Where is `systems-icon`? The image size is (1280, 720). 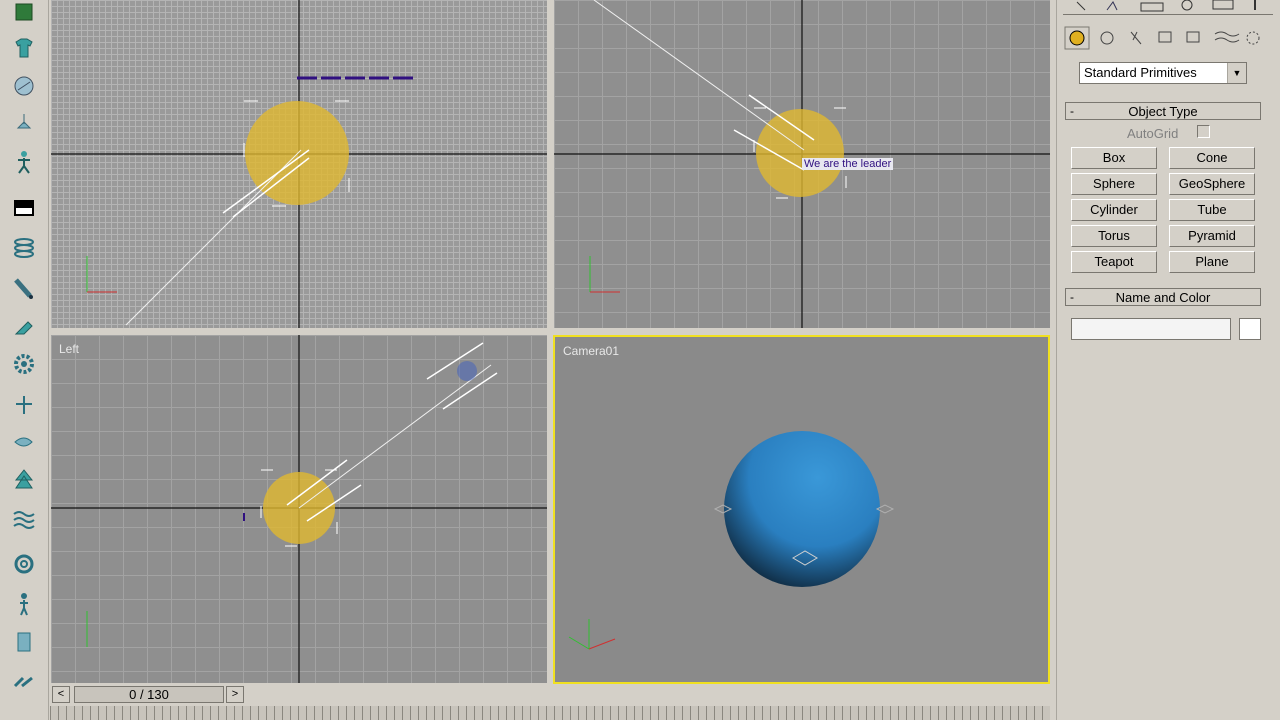
systems-icon is located at coordinates (1253, 38).